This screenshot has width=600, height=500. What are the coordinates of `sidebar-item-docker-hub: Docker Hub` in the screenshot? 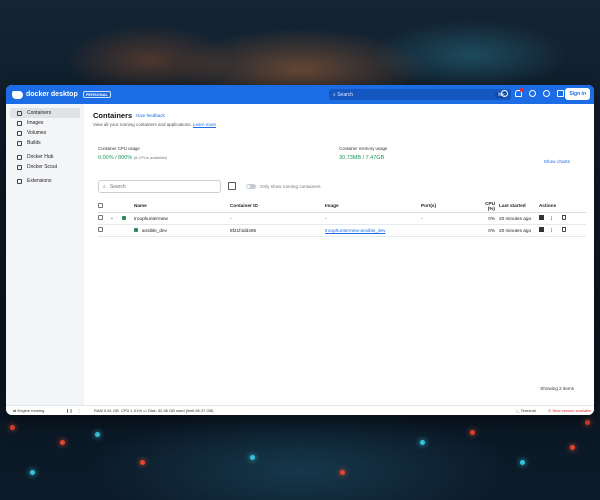 It's located at (45, 157).